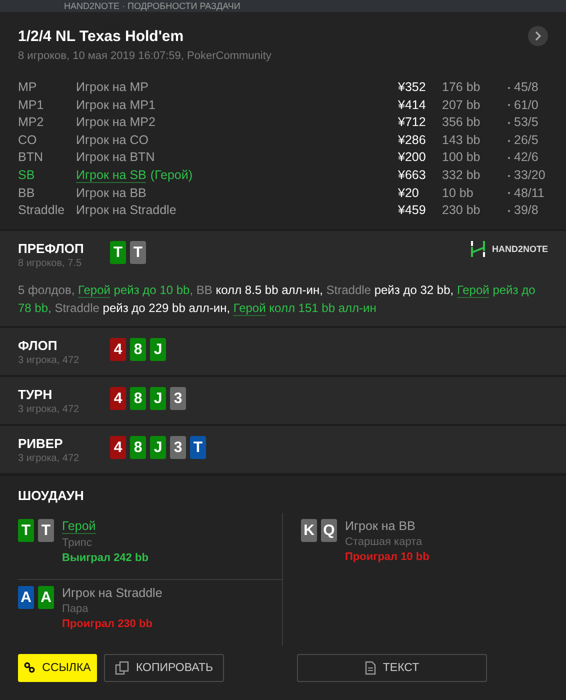 This screenshot has height=700, width=566. What do you see at coordinates (36, 394) in the screenshot?
I see `street-name: ТУРН` at bounding box center [36, 394].